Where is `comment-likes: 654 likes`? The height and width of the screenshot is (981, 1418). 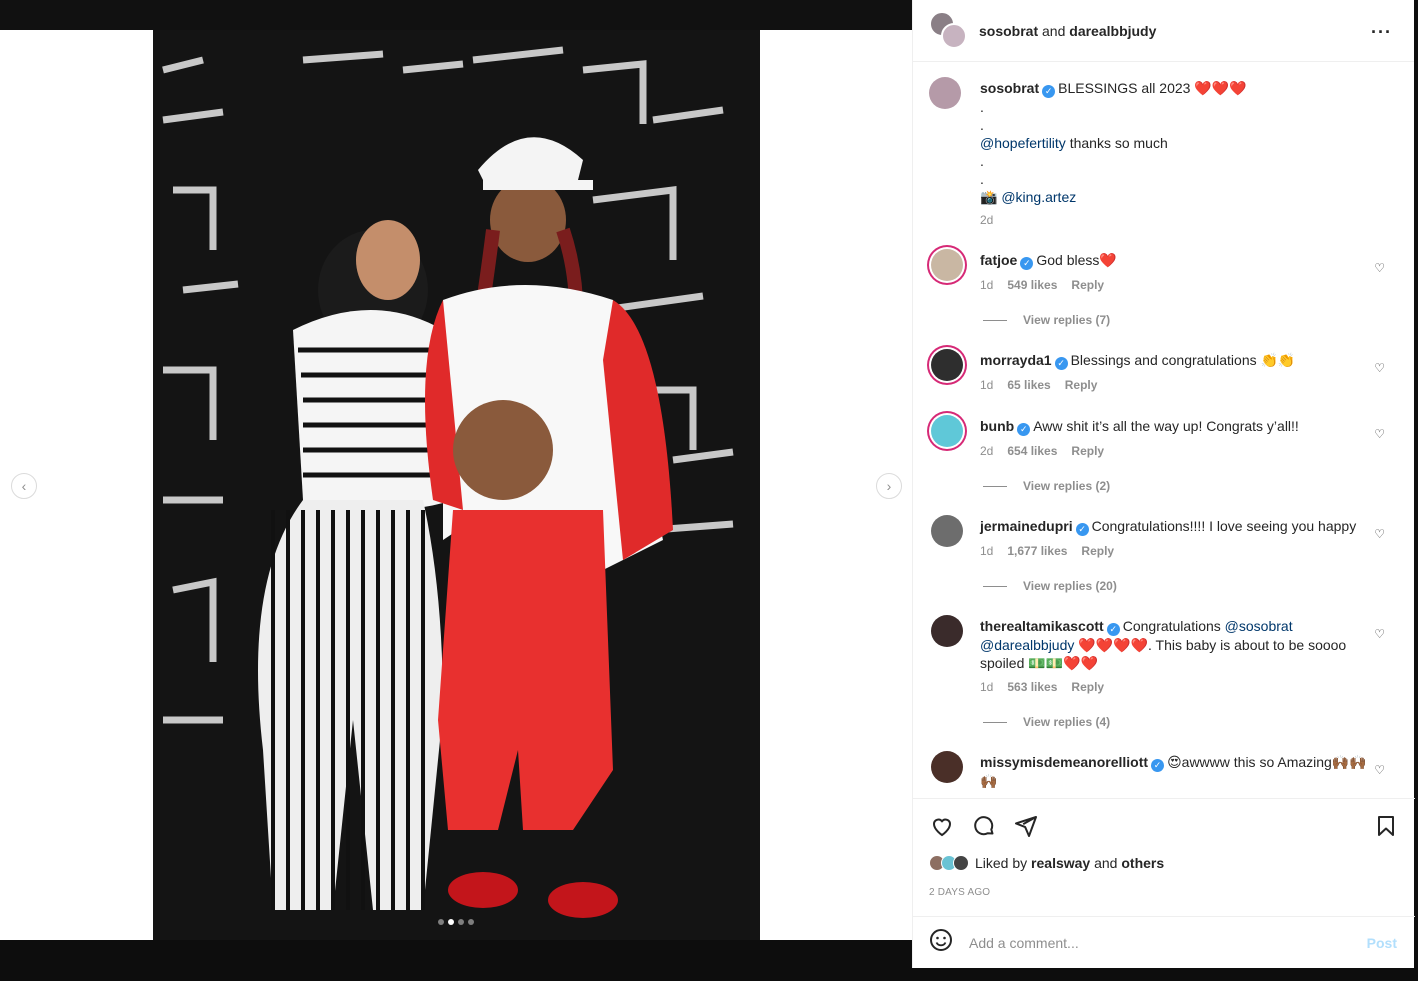
comment-likes: 654 likes is located at coordinates (1032, 451).